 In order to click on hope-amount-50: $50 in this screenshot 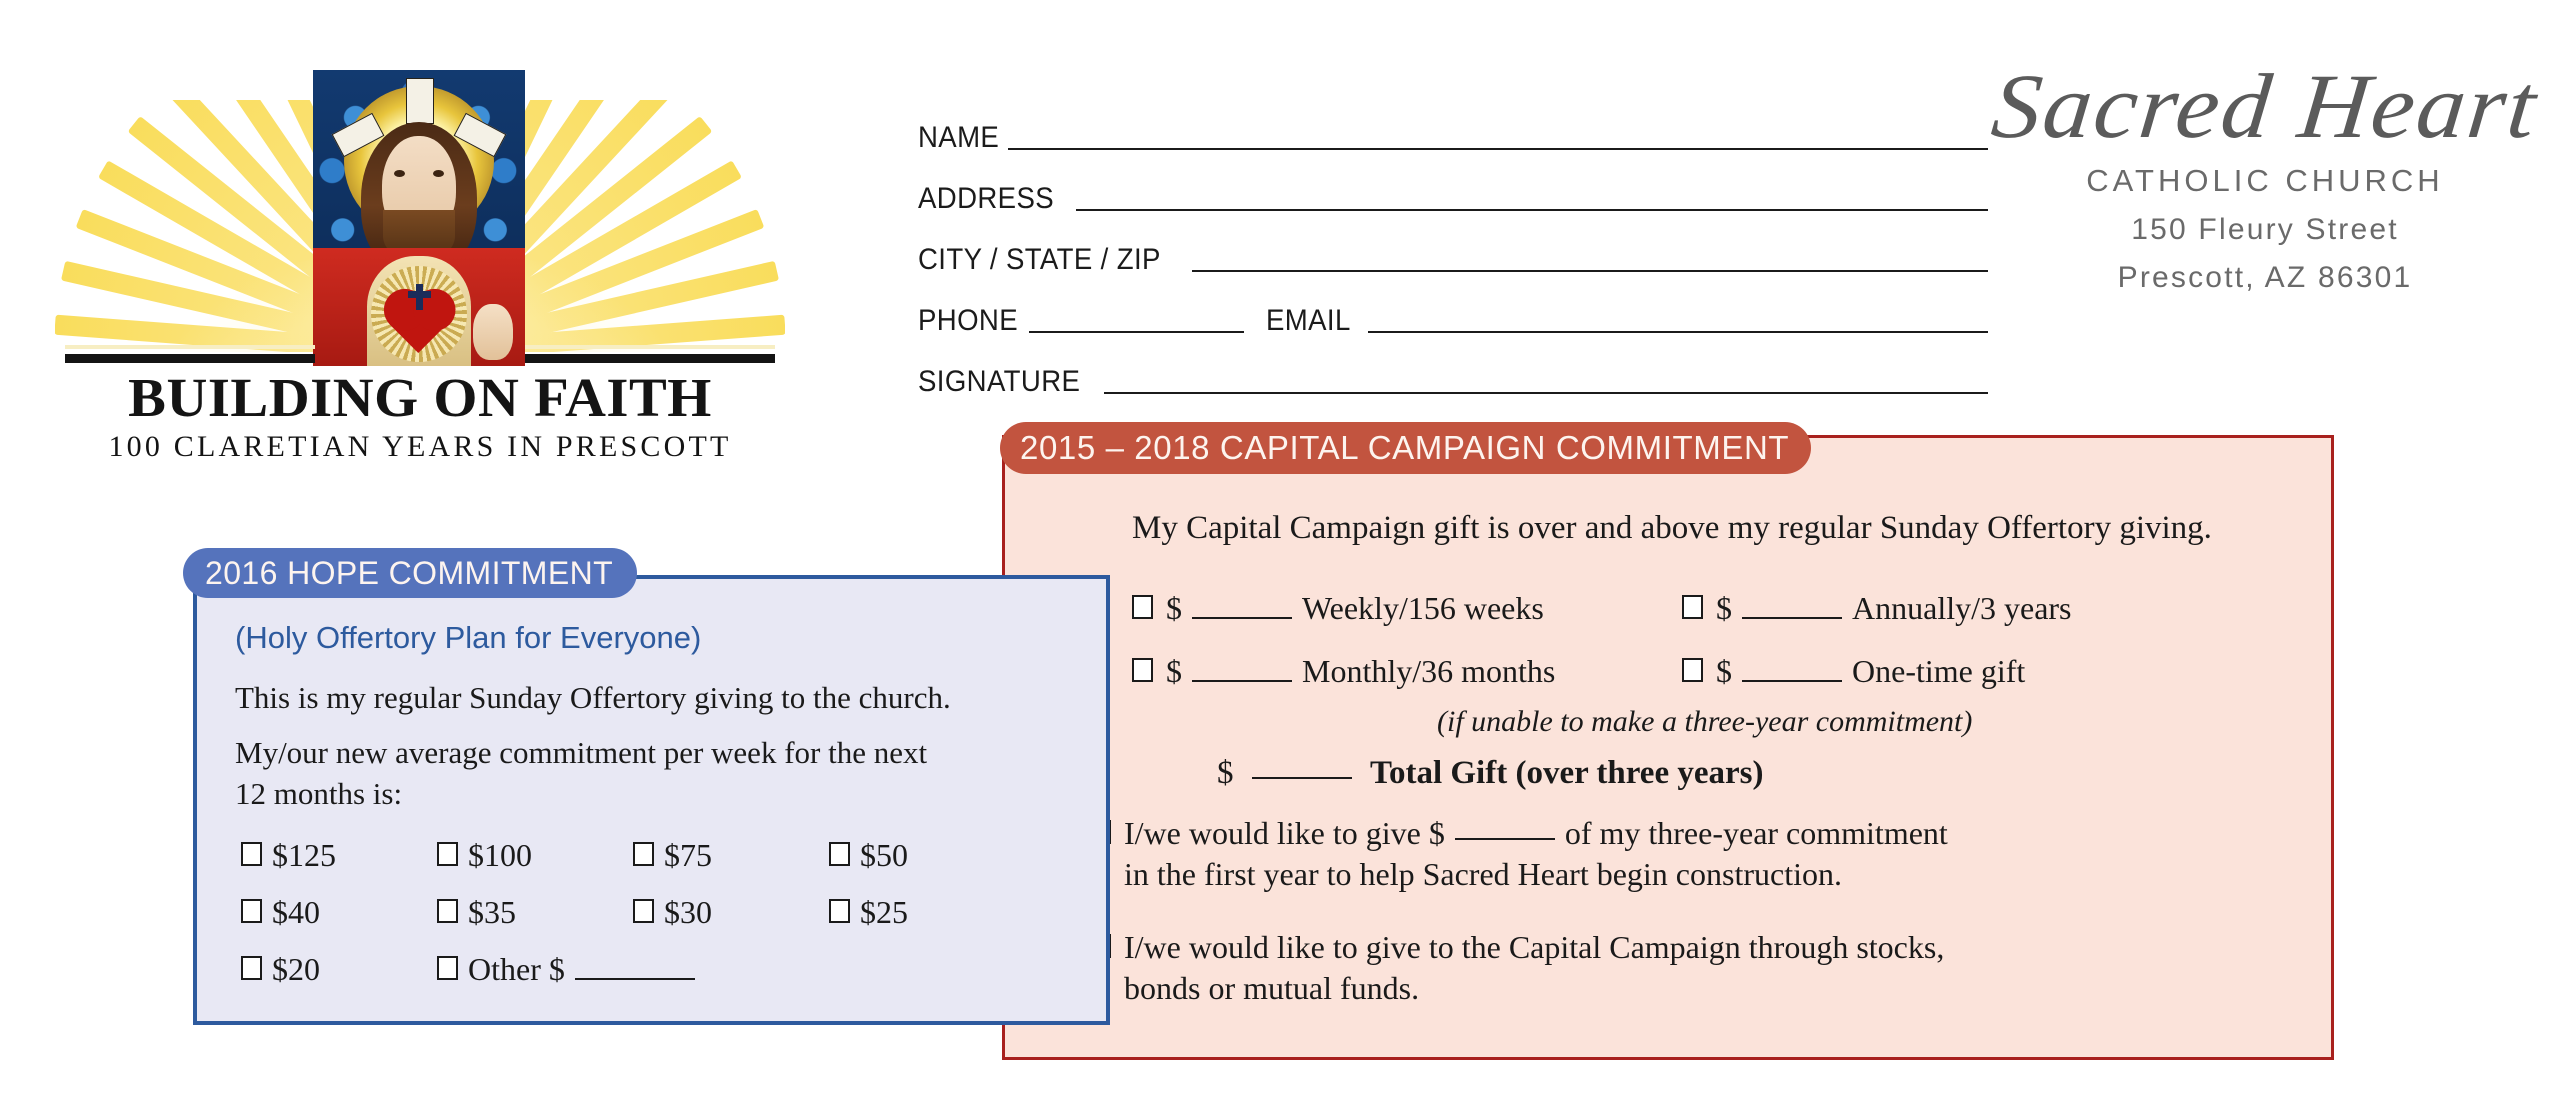, I will do `click(927, 855)`.